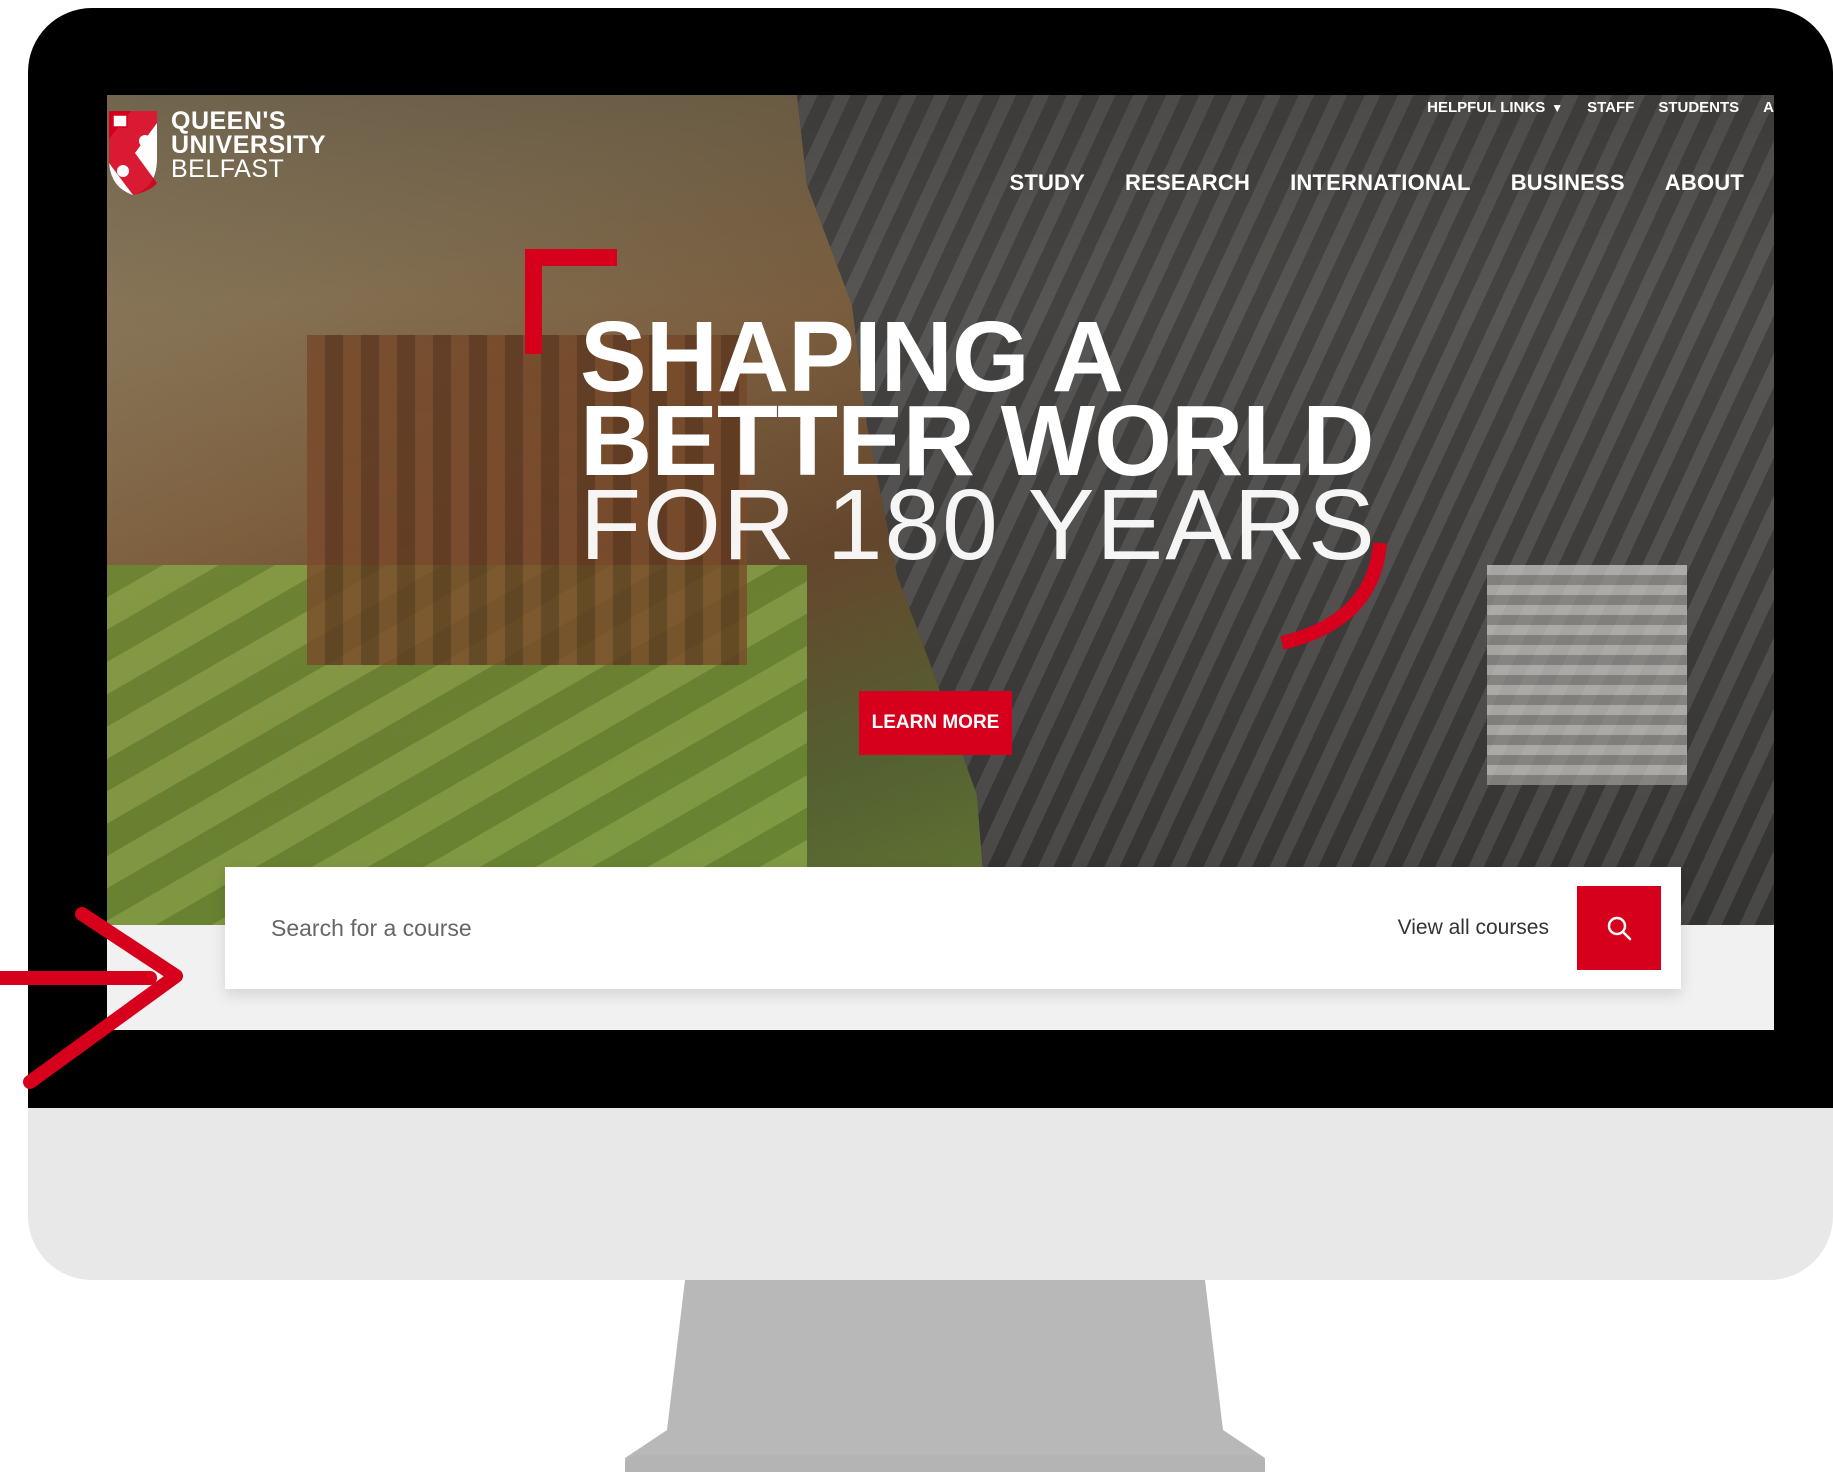  Describe the element at coordinates (91, 998) in the screenshot. I see `annotation-arrow` at that location.